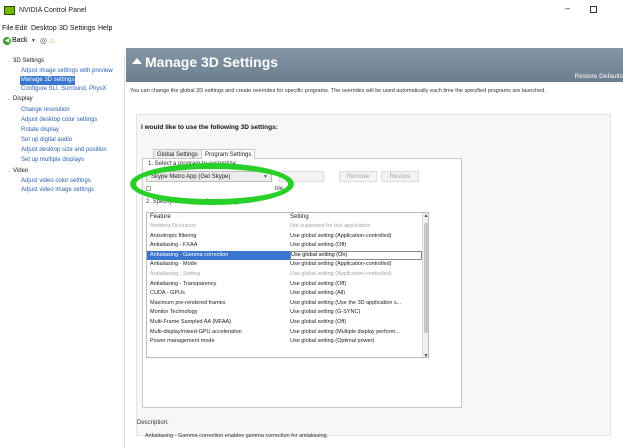  What do you see at coordinates (45, 110) in the screenshot?
I see `tree-item-change-resolution: Change resolution` at bounding box center [45, 110].